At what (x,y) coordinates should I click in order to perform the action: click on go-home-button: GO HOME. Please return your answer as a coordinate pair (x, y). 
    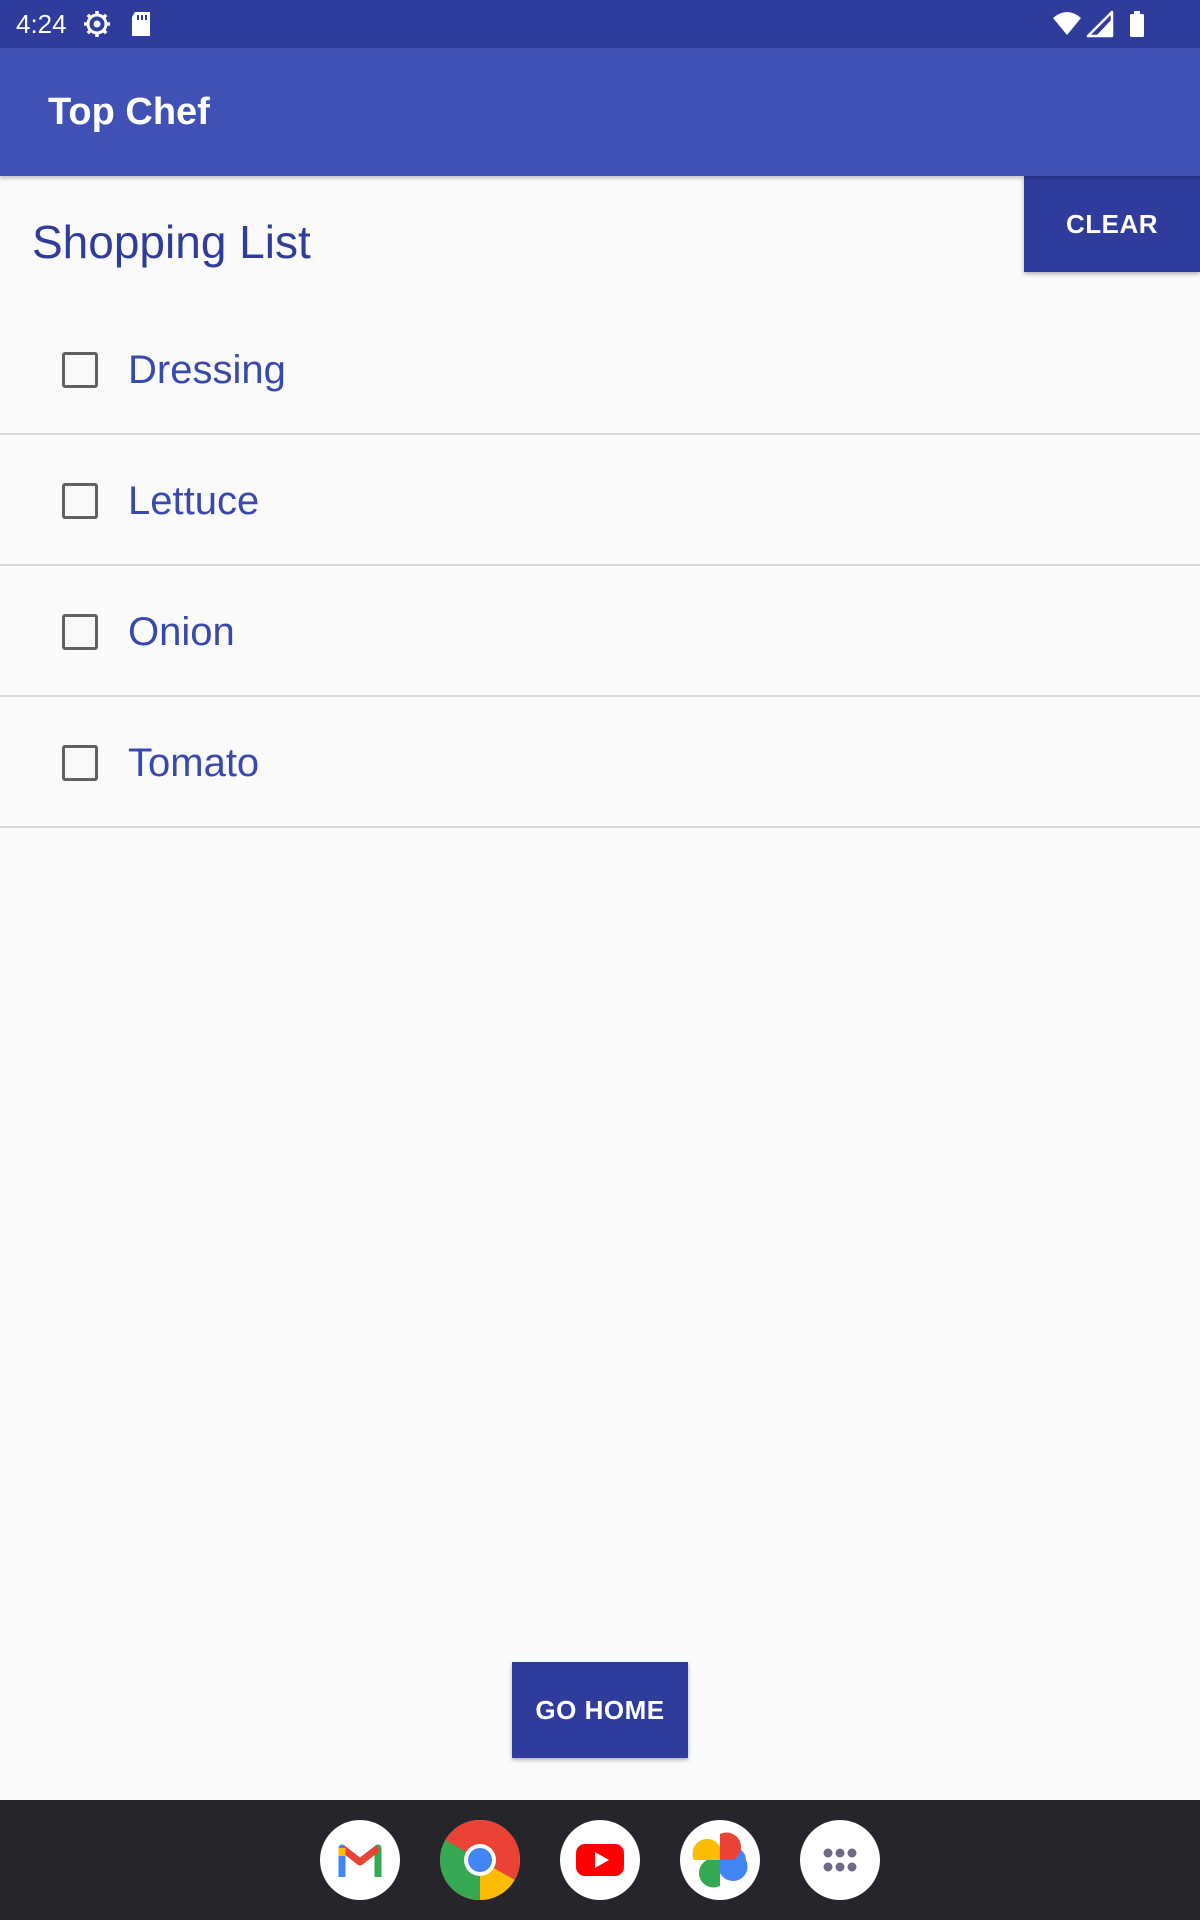
    Looking at the image, I should click on (600, 1710).